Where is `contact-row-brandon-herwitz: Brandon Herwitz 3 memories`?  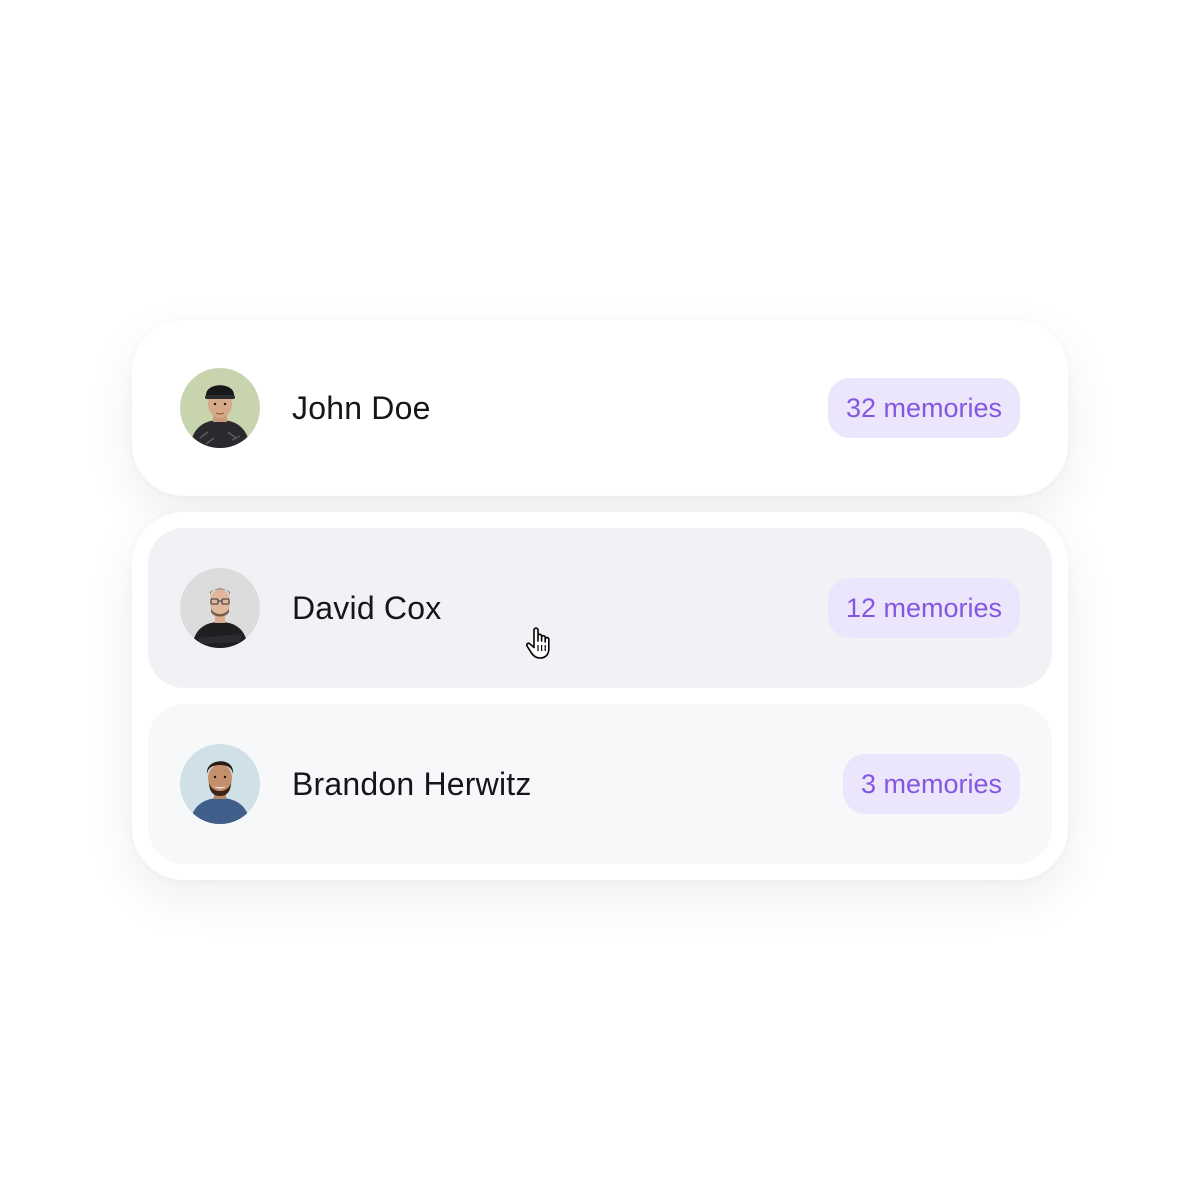 contact-row-brandon-herwitz: Brandon Herwitz 3 memories is located at coordinates (600, 784).